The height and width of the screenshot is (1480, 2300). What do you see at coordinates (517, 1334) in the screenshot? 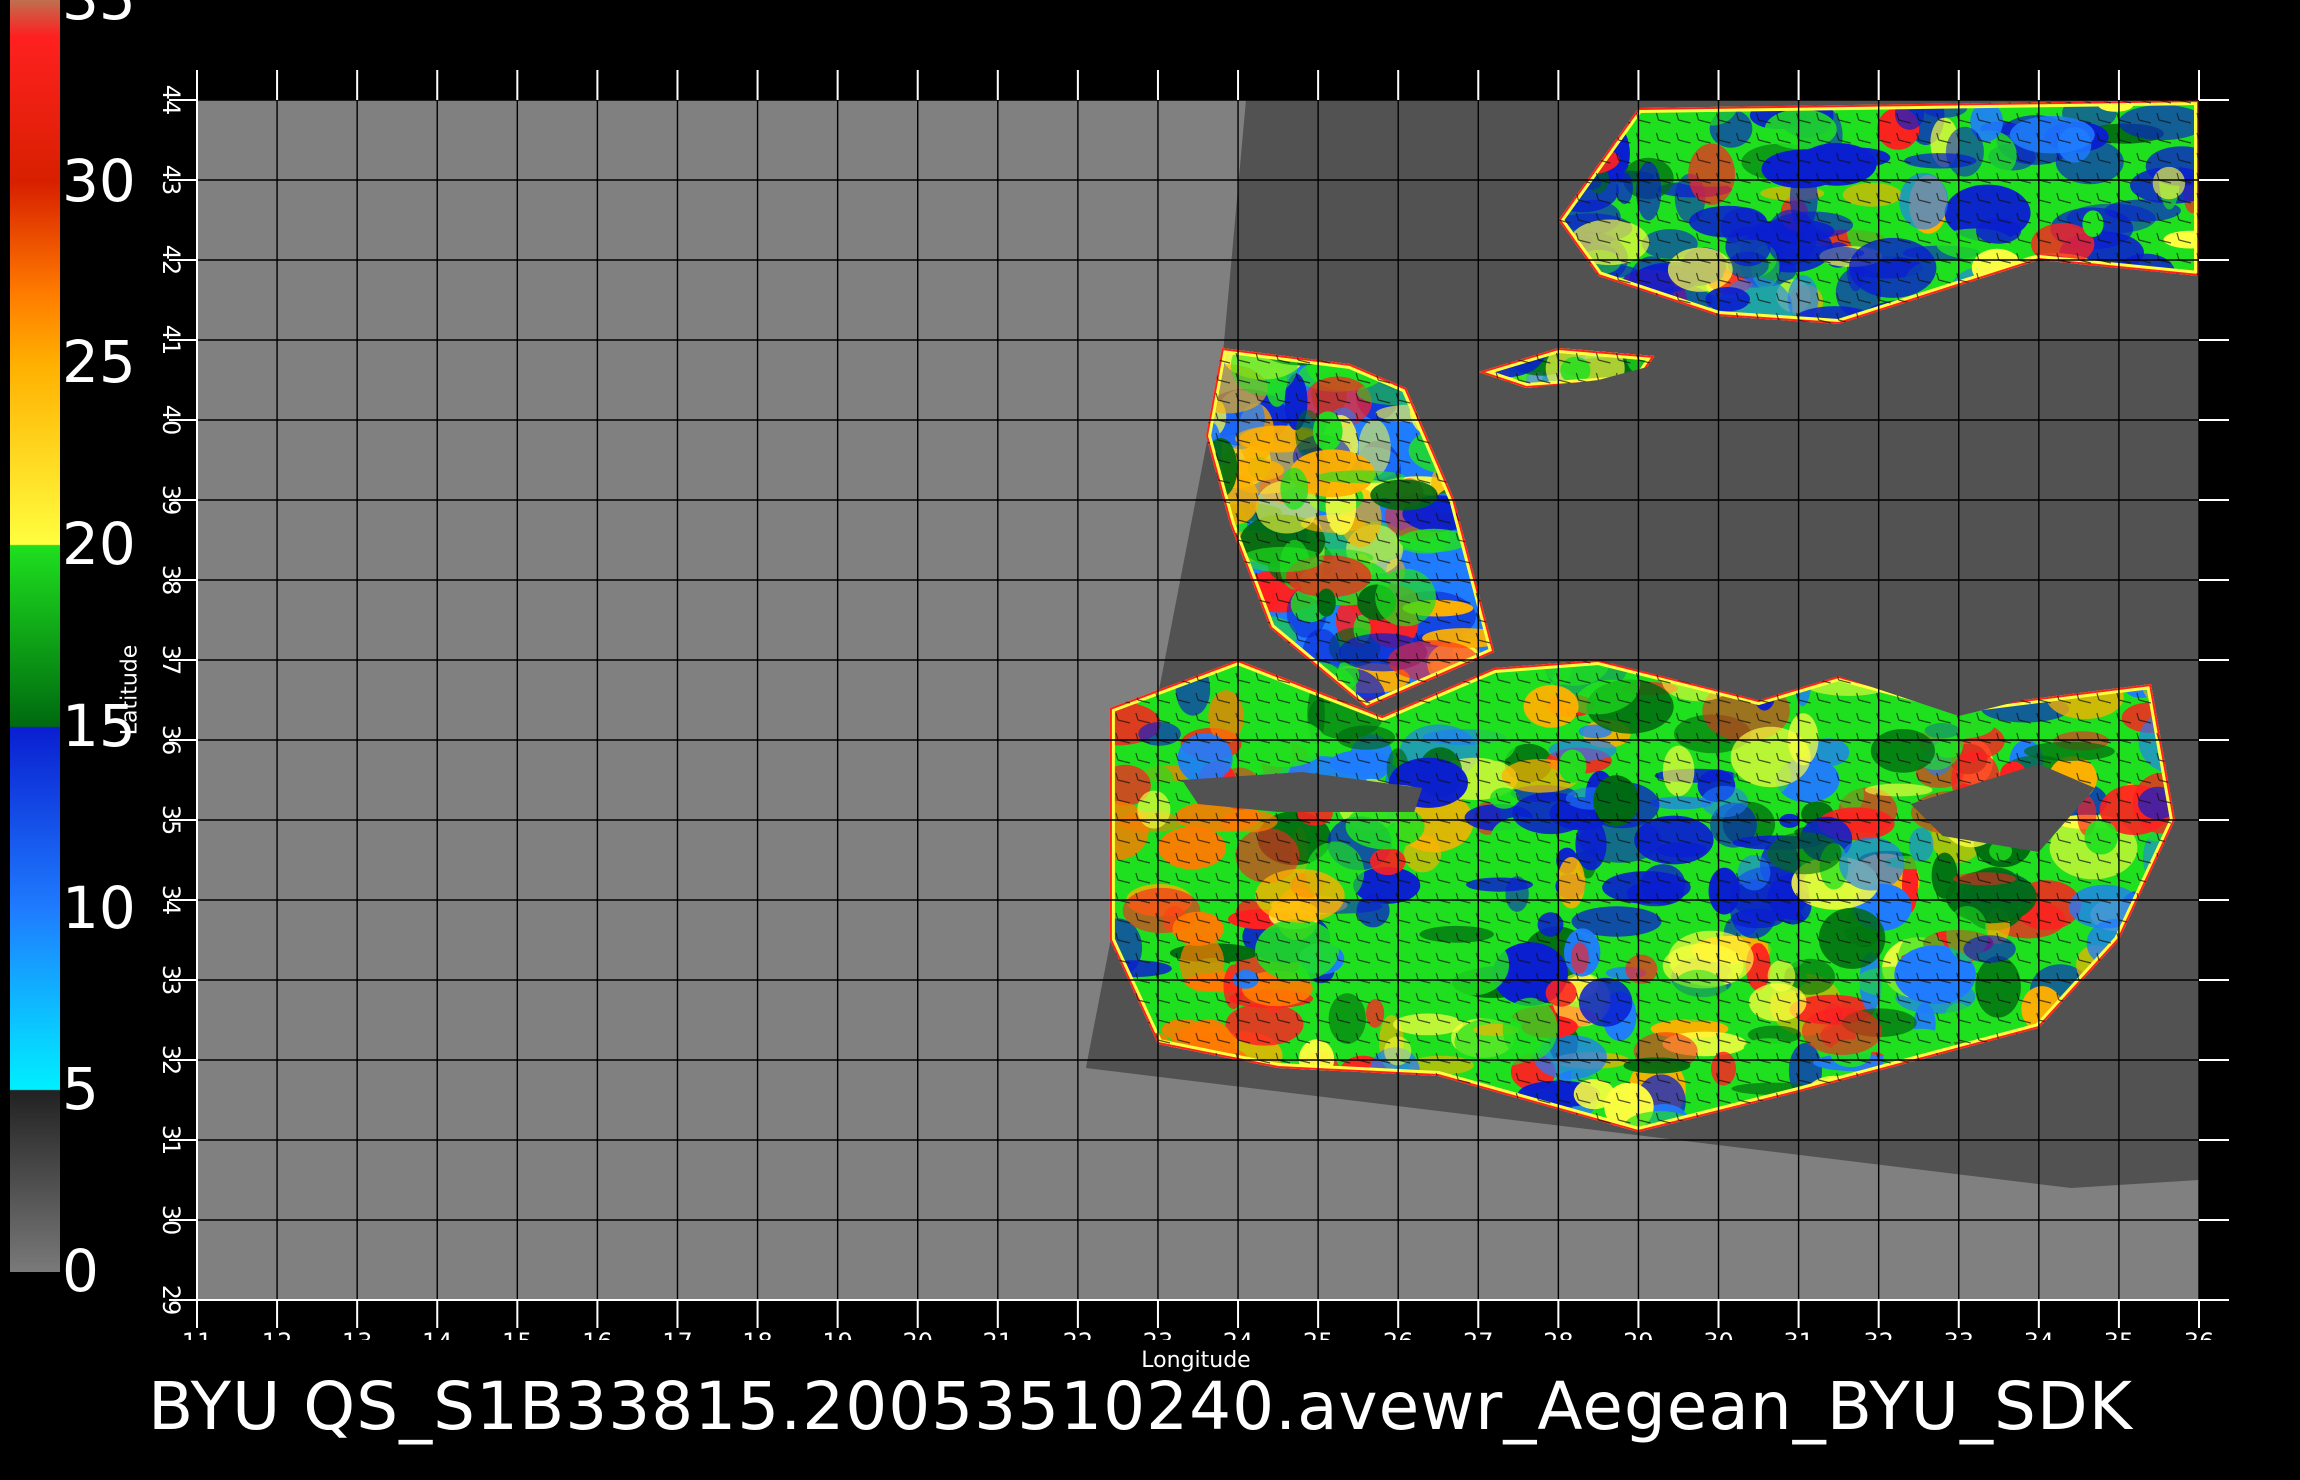
I see `x-tick-label: 15` at bounding box center [517, 1334].